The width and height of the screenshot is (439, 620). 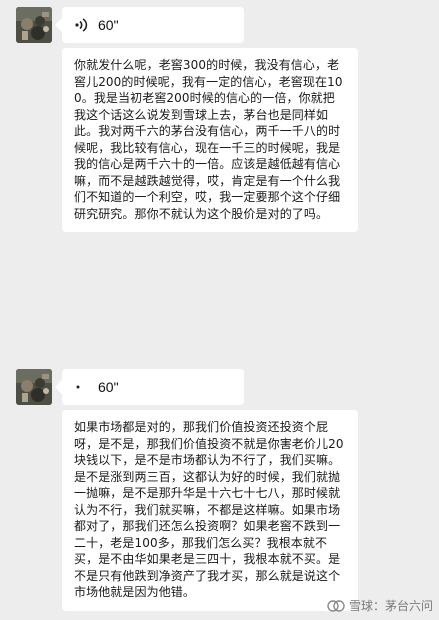 I want to click on watermark: 雪球：茅台六问, so click(x=380, y=605).